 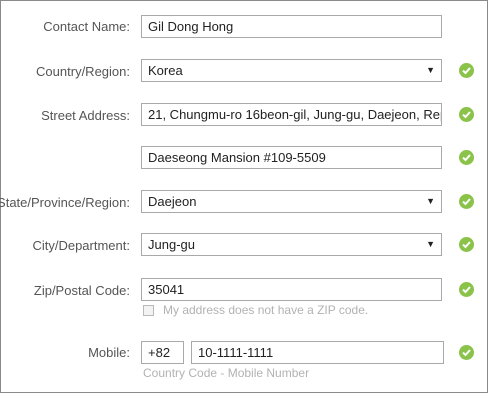 What do you see at coordinates (86, 26) in the screenshot?
I see `contact-name-label: Contact Name:` at bounding box center [86, 26].